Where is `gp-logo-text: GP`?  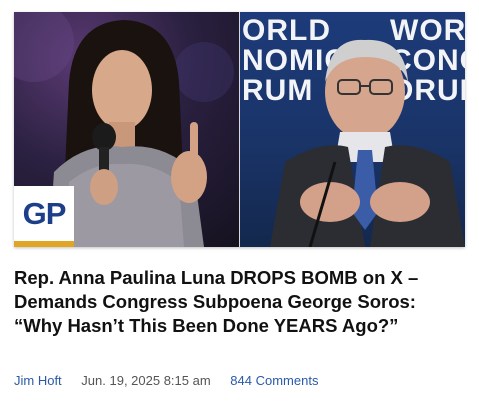
gp-logo-text: GP is located at coordinates (44, 213).